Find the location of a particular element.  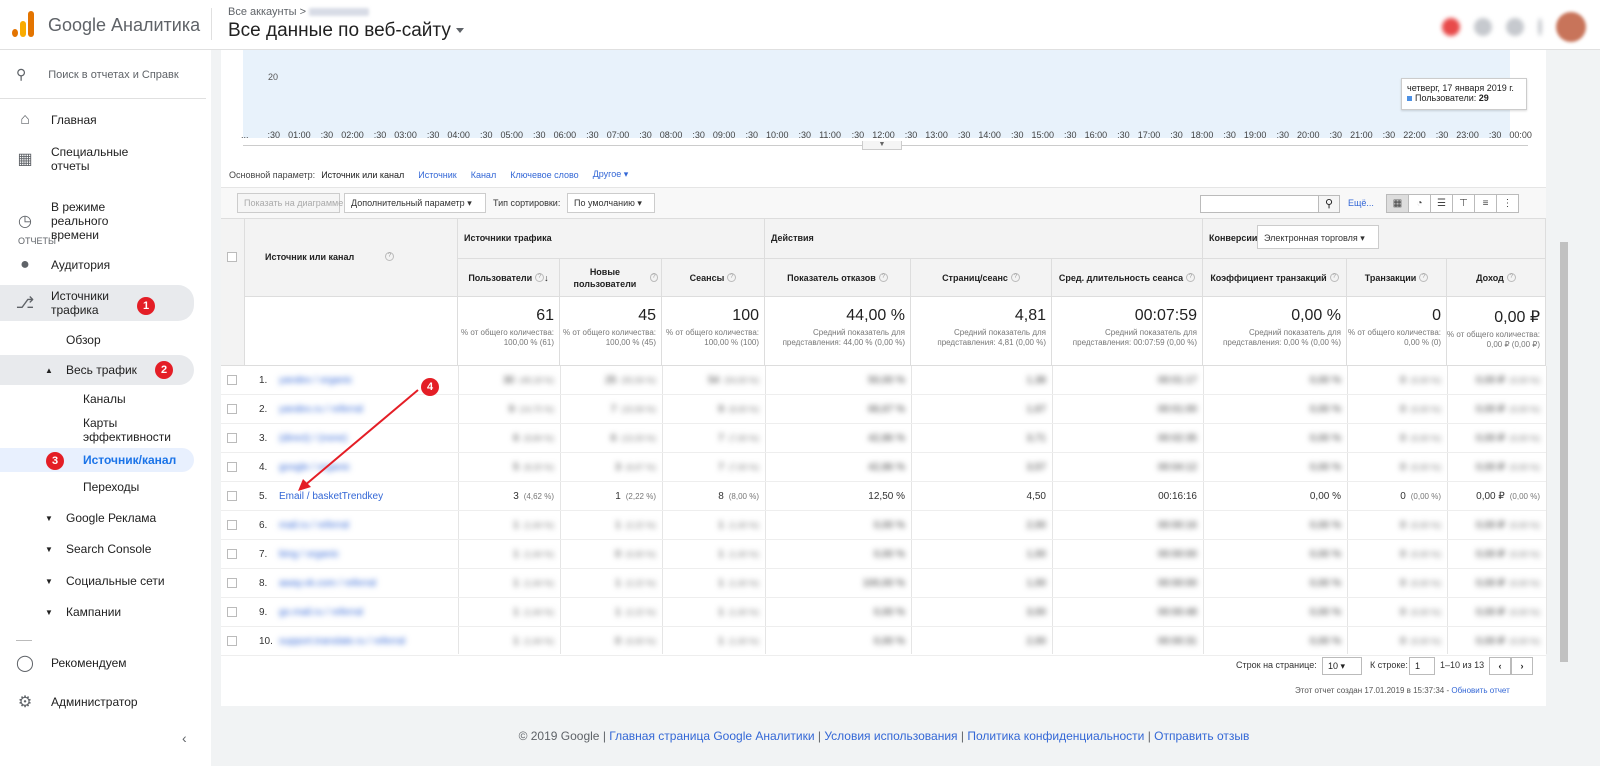

sidebar-item-treemaps: Карты эффективности is located at coordinates (103, 430).